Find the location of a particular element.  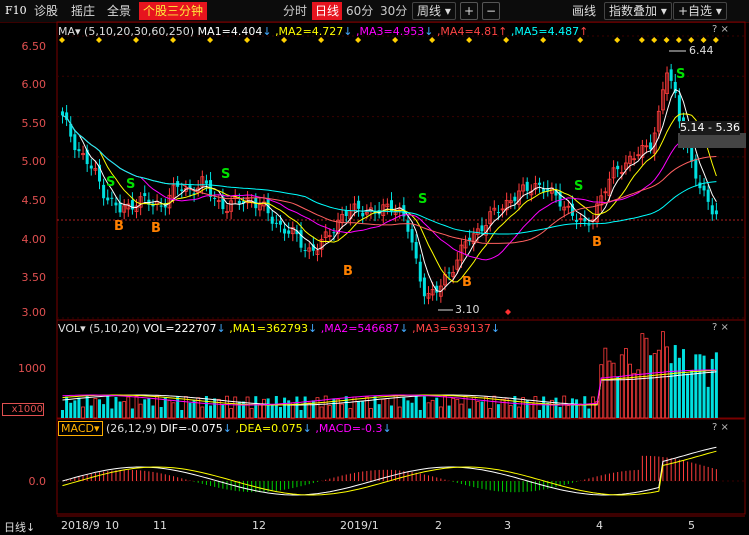

ma1-value: MA1=4.404 is located at coordinates (230, 31).